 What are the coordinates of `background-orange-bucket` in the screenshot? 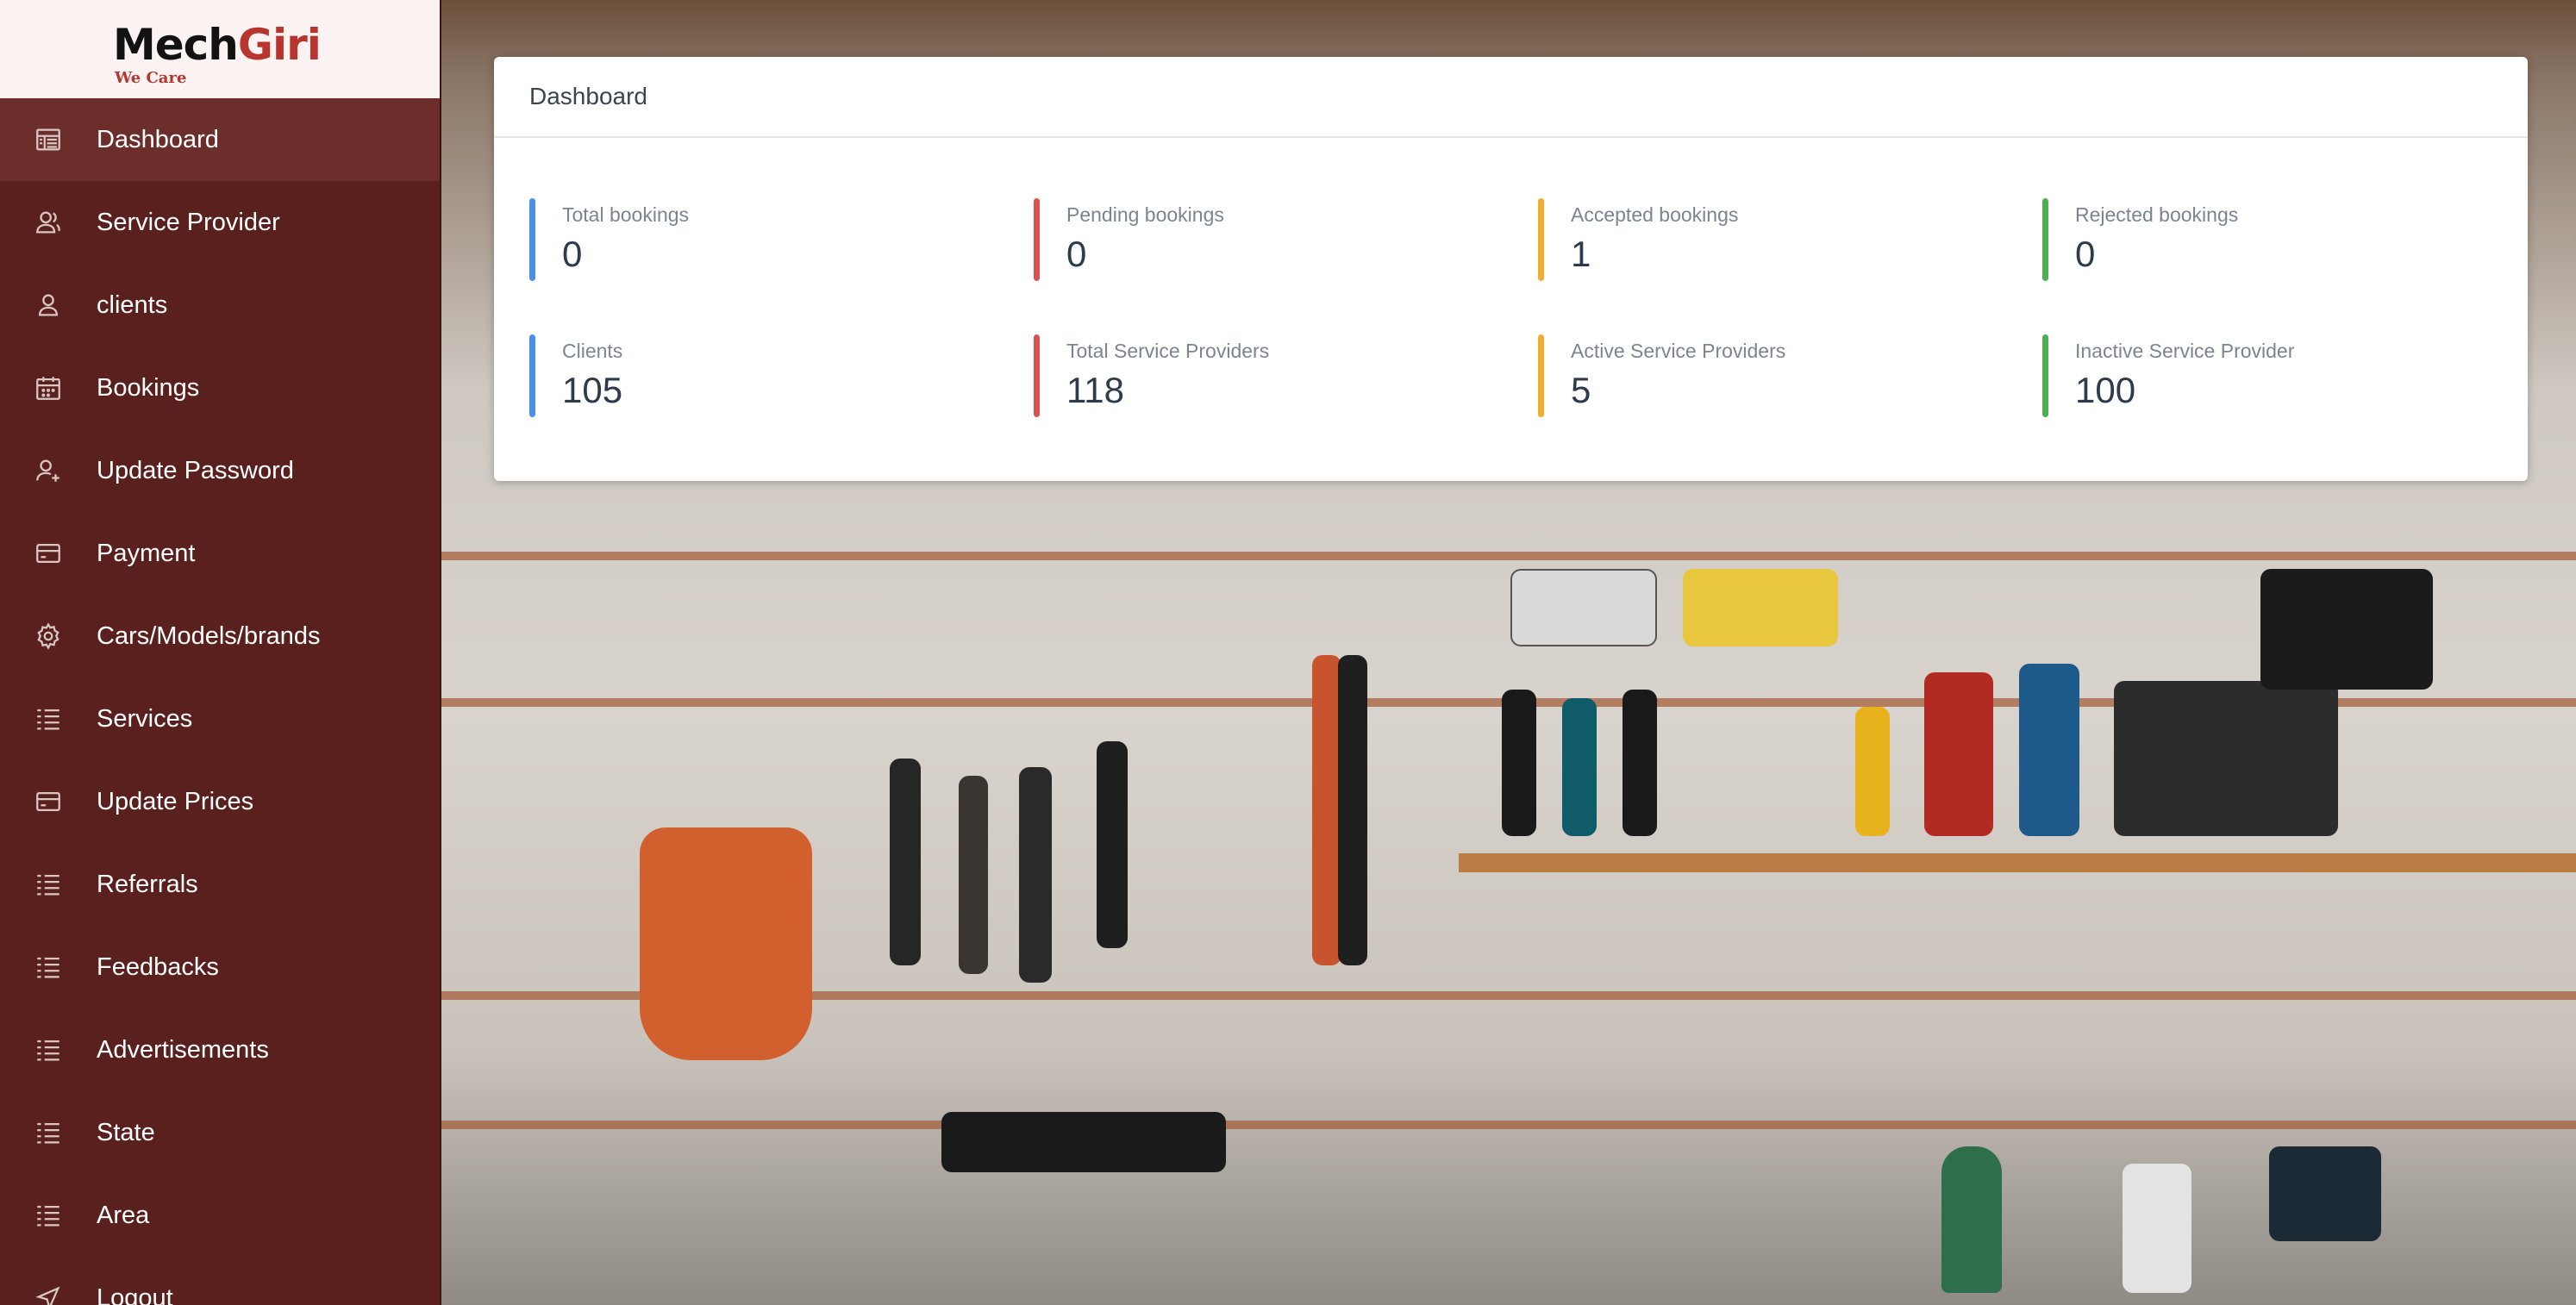 It's located at (726, 943).